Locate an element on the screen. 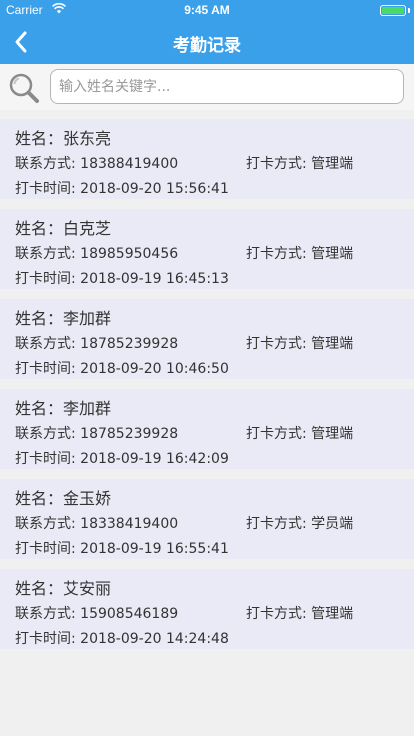 Image resolution: width=414 pixels, height=736 pixels. record-phone: 联系方式: 15908546189 is located at coordinates (97, 614).